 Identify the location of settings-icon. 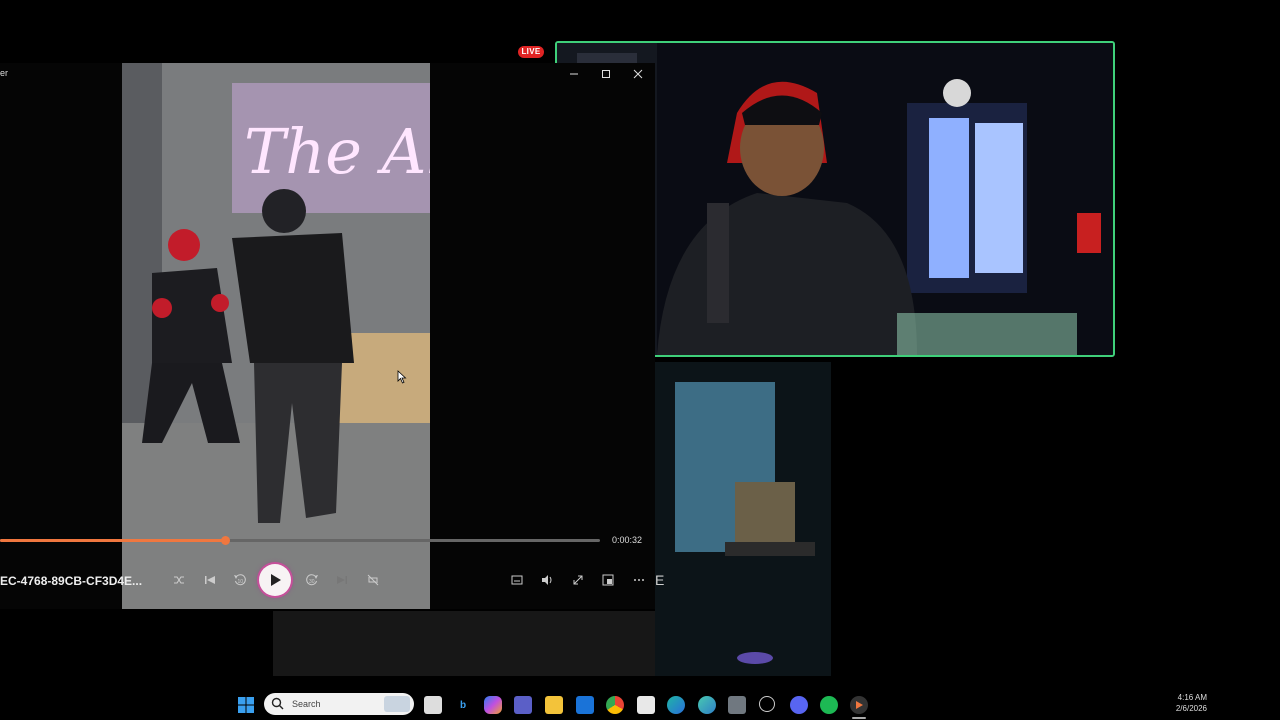
(767, 704).